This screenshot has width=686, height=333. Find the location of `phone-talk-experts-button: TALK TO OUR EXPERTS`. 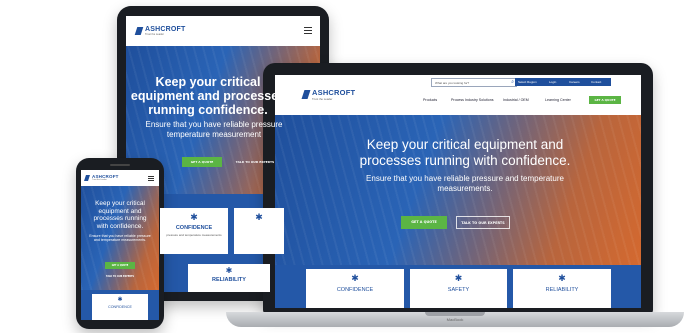

phone-talk-experts-button: TALK TO OUR EXPERTS is located at coordinates (120, 276).